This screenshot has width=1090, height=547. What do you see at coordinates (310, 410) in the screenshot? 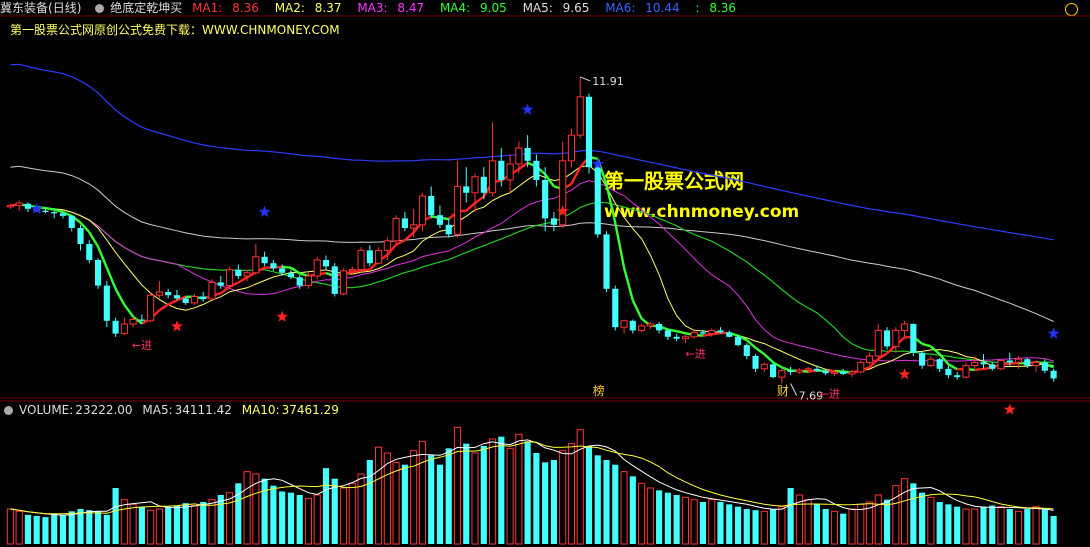
I see `volume-ma10-value: 37461.29` at bounding box center [310, 410].